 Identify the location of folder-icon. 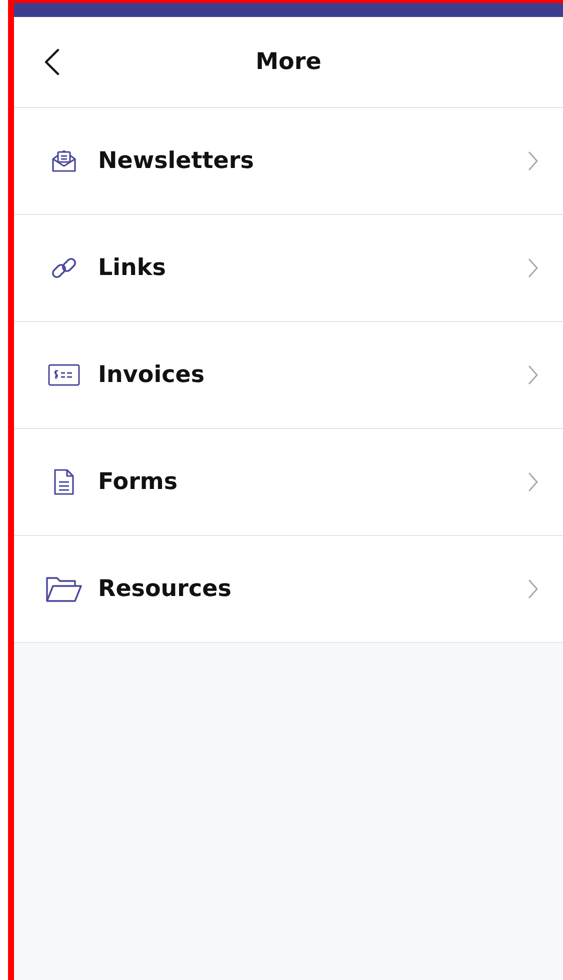
(64, 589).